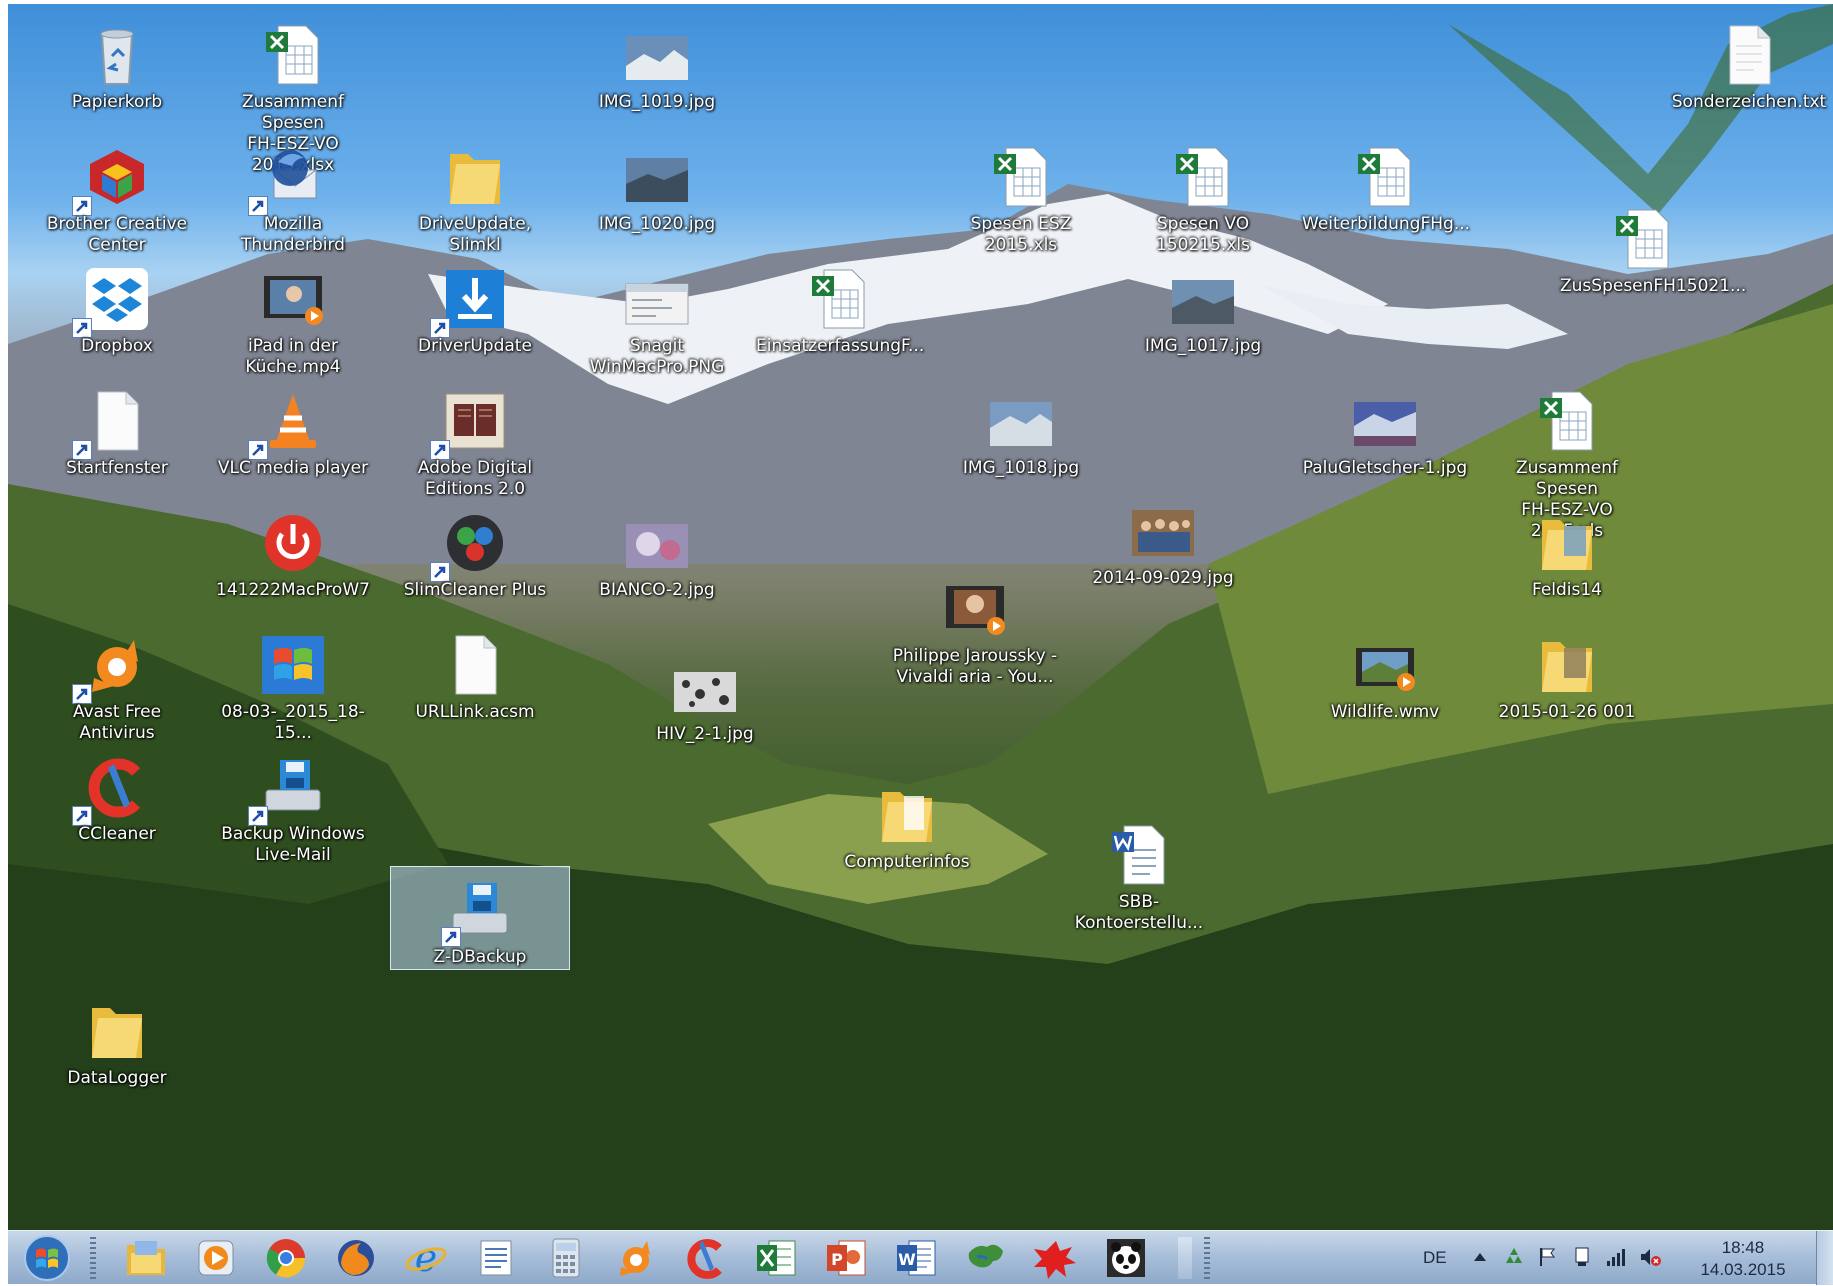  I want to click on excel-icon, so click(776, 1258).